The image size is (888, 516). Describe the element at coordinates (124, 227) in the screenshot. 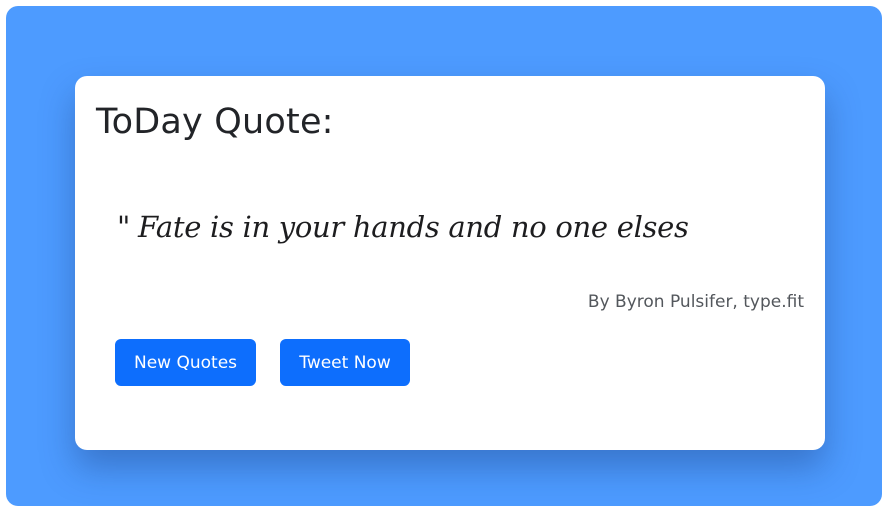

I see `quote-mark: "` at that location.